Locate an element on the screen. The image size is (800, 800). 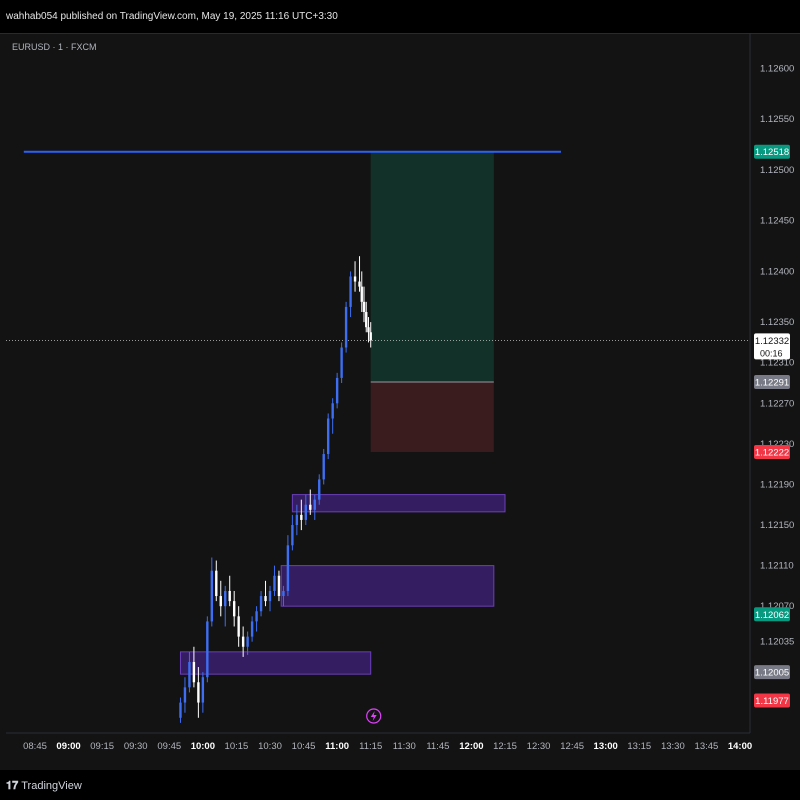
lightning-icon-glyph is located at coordinates (373, 716).